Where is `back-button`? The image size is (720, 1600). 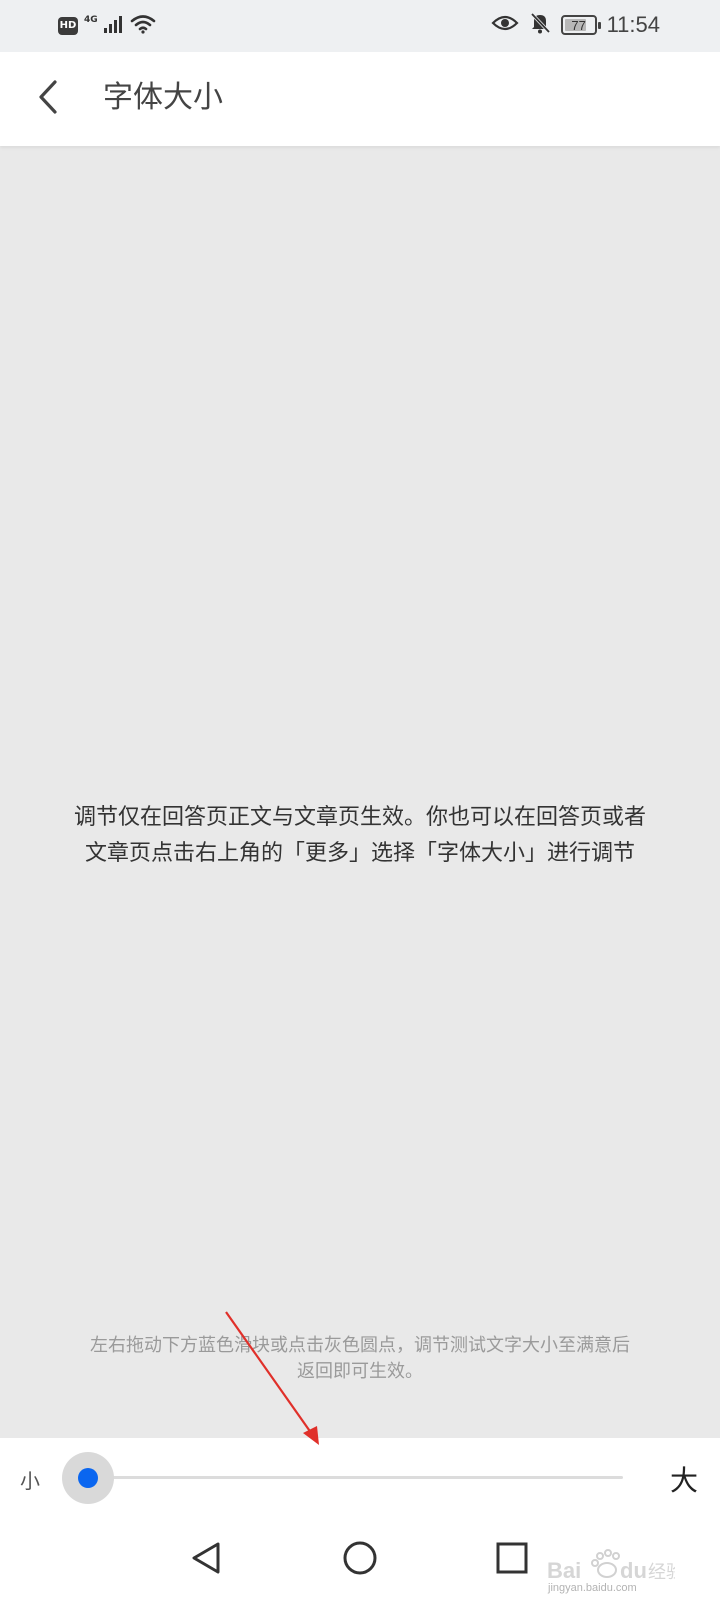 back-button is located at coordinates (48, 99).